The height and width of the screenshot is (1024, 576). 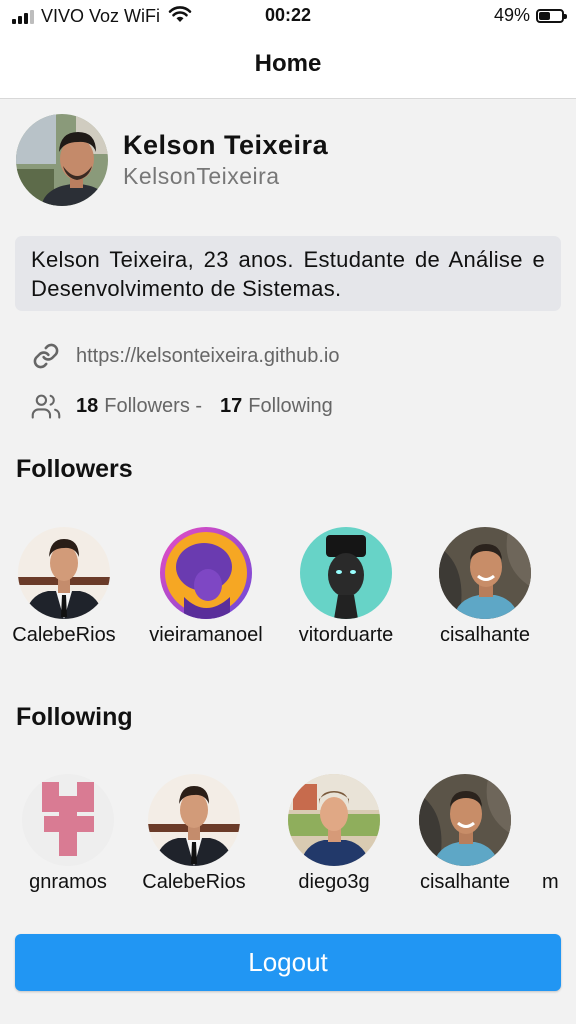 What do you see at coordinates (208, 356) in the screenshot?
I see `blog-link: https://kelsonteixeira.github.io` at bounding box center [208, 356].